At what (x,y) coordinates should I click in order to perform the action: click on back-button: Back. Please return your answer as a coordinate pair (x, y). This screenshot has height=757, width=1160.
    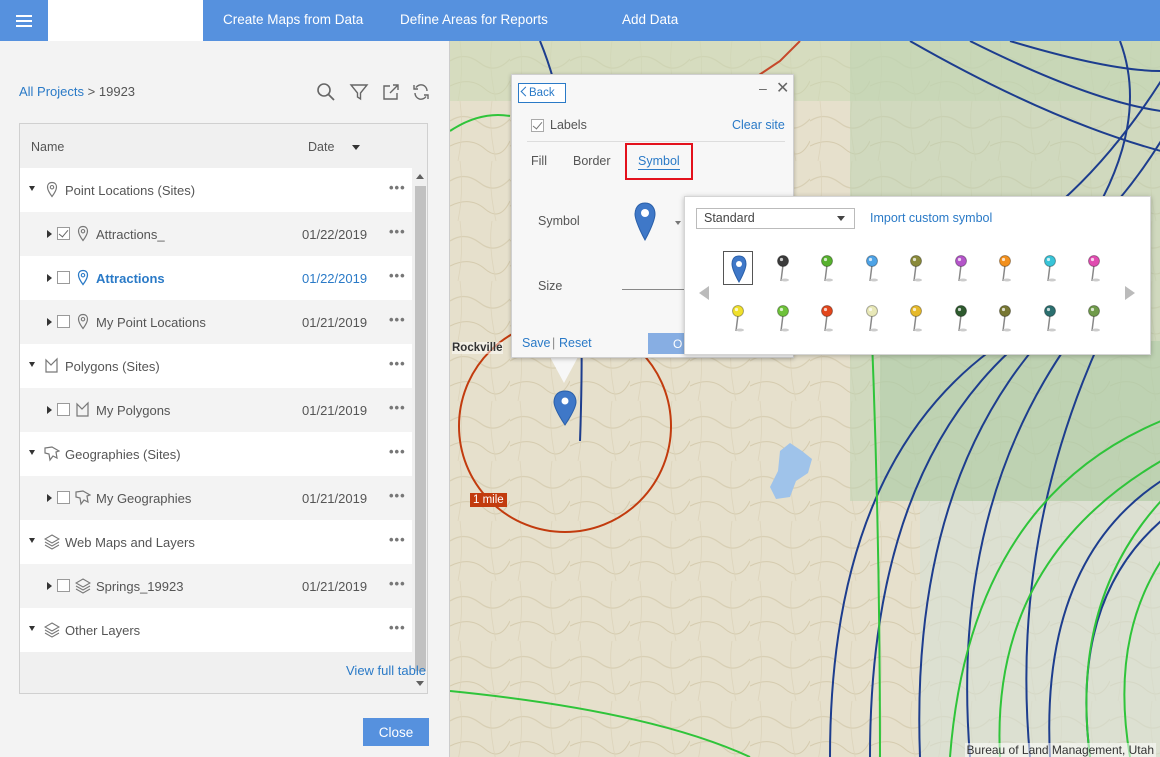
    Looking at the image, I should click on (542, 93).